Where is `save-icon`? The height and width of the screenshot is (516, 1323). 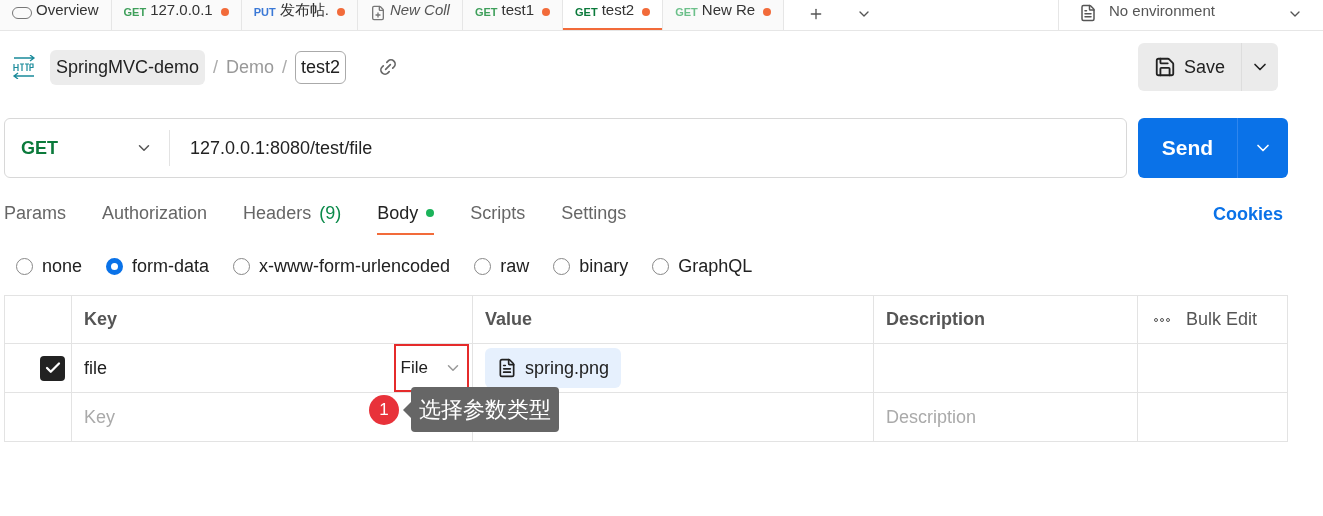
save-icon is located at coordinates (1164, 67).